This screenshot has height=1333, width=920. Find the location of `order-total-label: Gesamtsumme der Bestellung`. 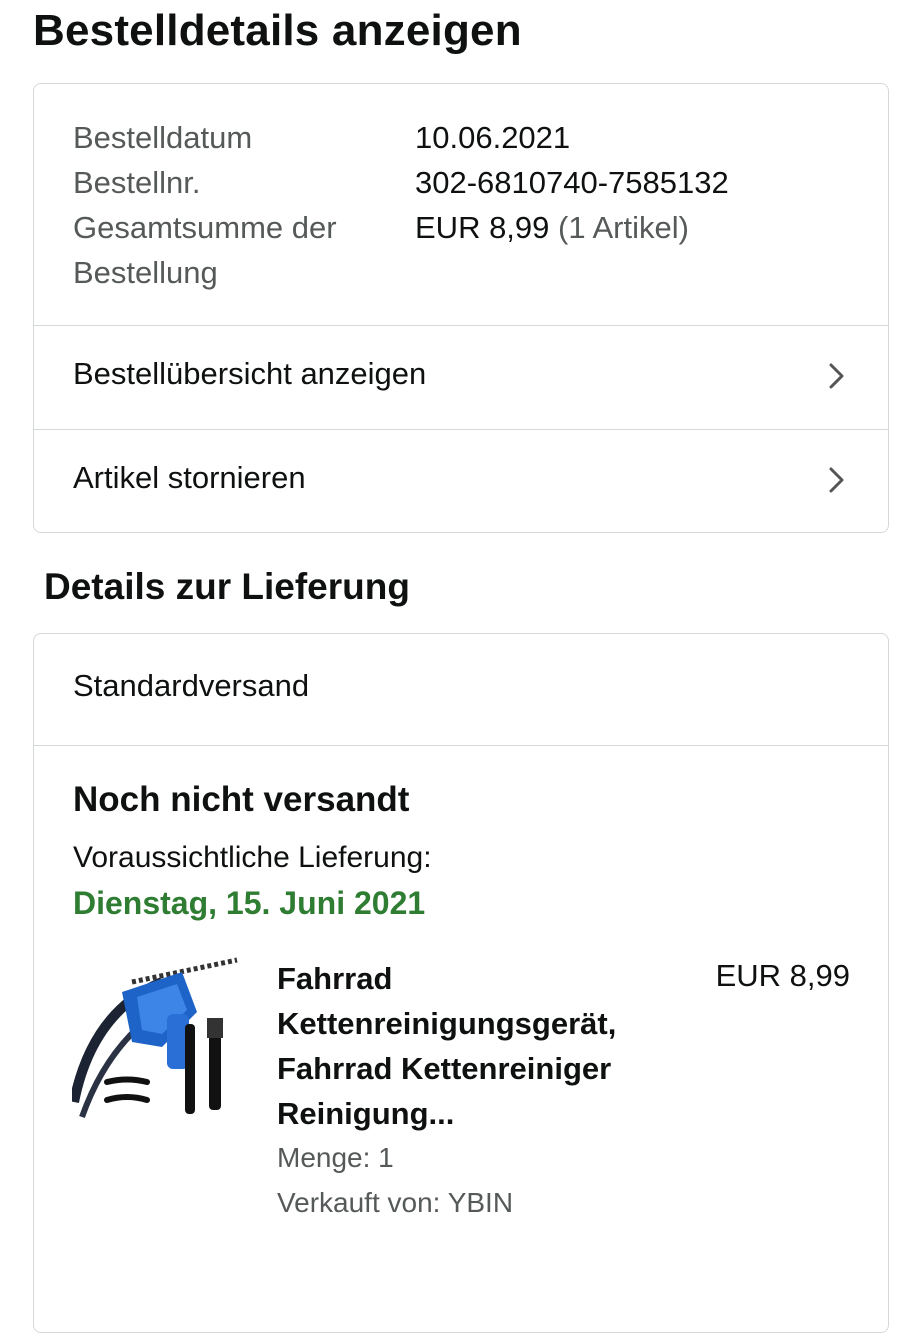

order-total-label: Gesamtsumme der Bestellung is located at coordinates (205, 250).